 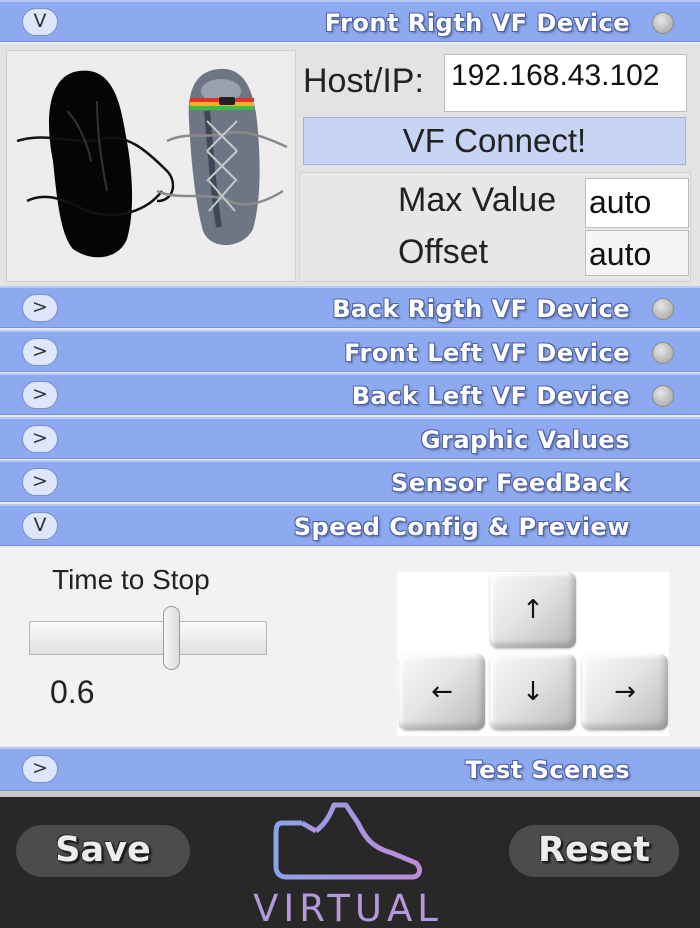 I want to click on section-title: Back Rigth VF Device, so click(x=481, y=309).